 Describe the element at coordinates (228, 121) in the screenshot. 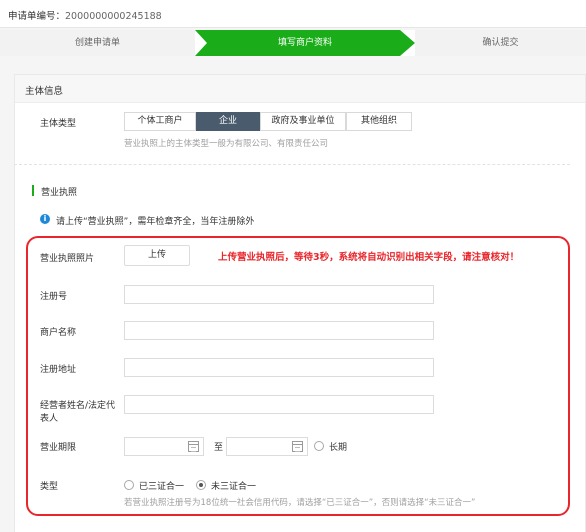

I see `subject-type-option-enterprise: 企业` at that location.